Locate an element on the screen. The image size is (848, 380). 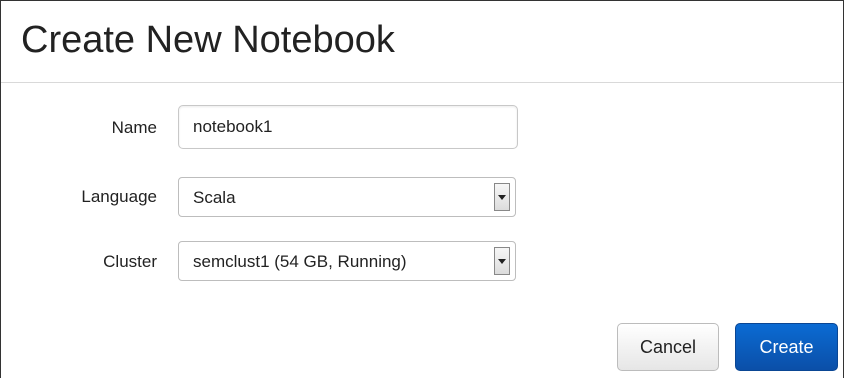
name-label: Name is located at coordinates (134, 127).